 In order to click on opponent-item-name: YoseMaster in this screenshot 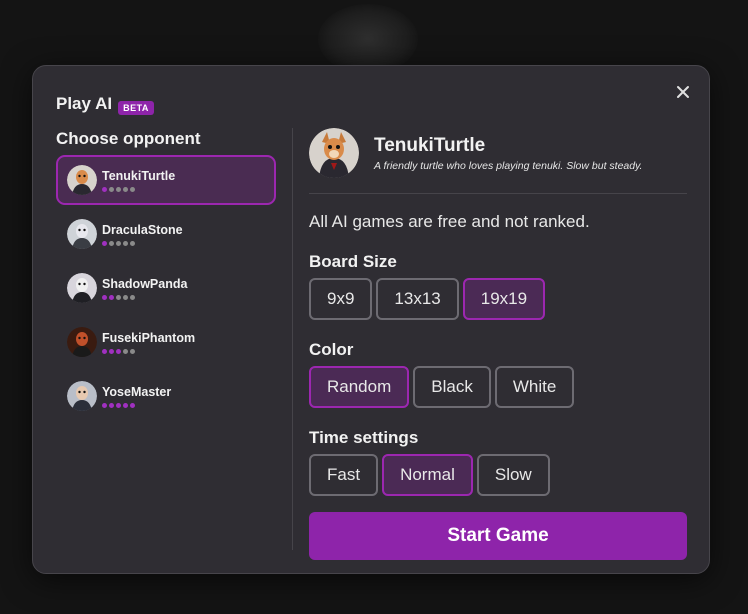, I will do `click(137, 391)`.